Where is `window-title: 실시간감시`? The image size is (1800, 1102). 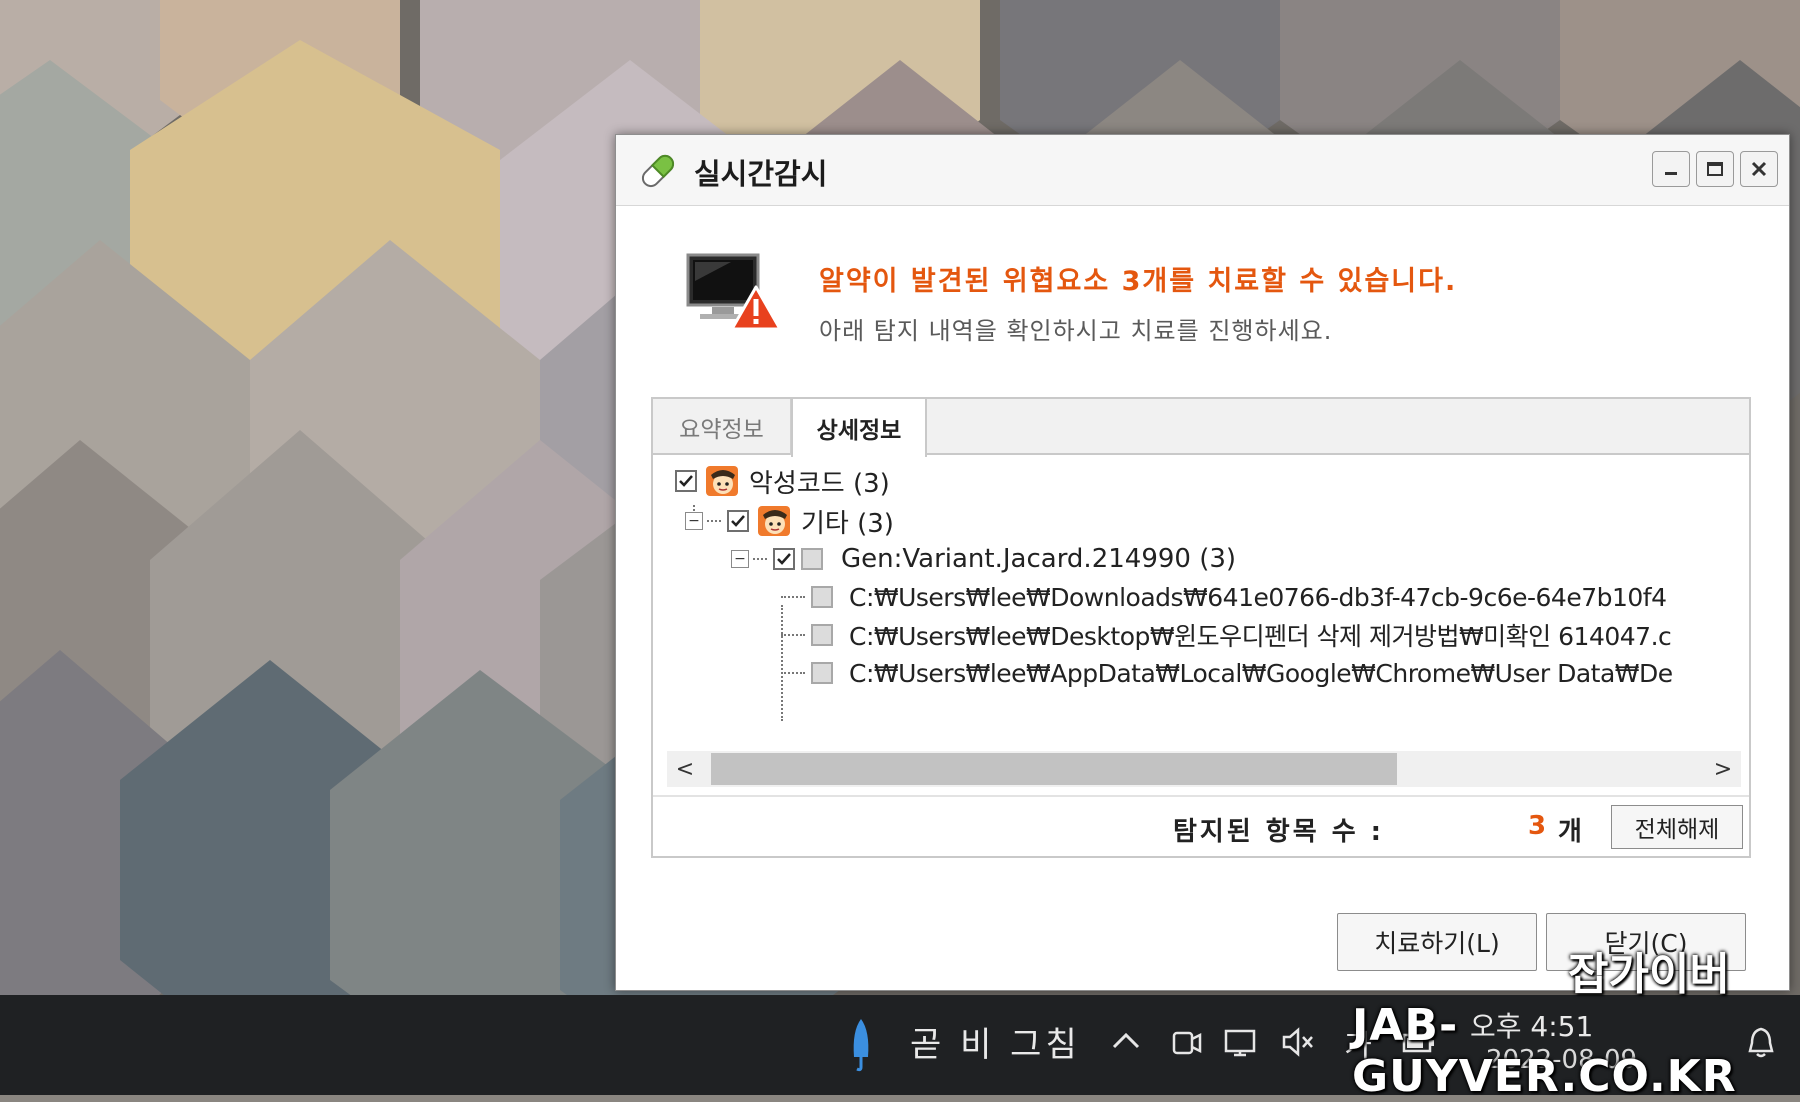
window-title: 실시간감시 is located at coordinates (761, 174).